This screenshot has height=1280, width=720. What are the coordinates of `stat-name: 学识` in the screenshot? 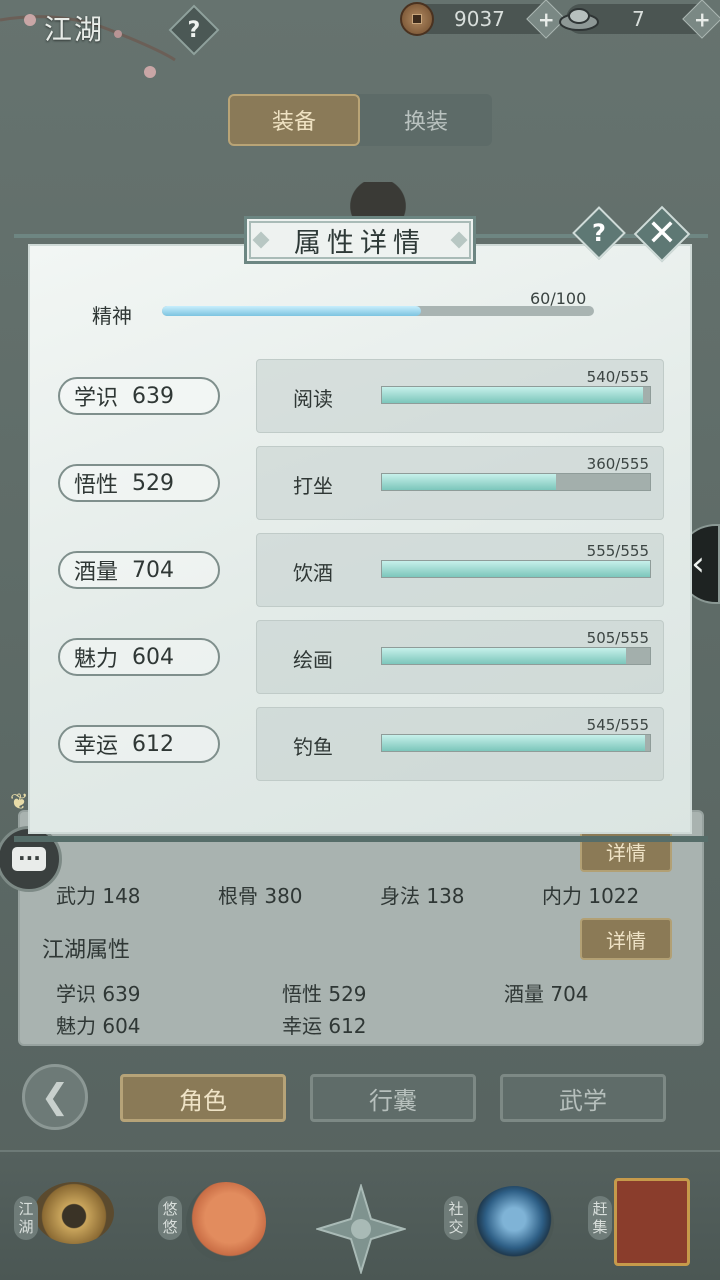 It's located at (96, 398).